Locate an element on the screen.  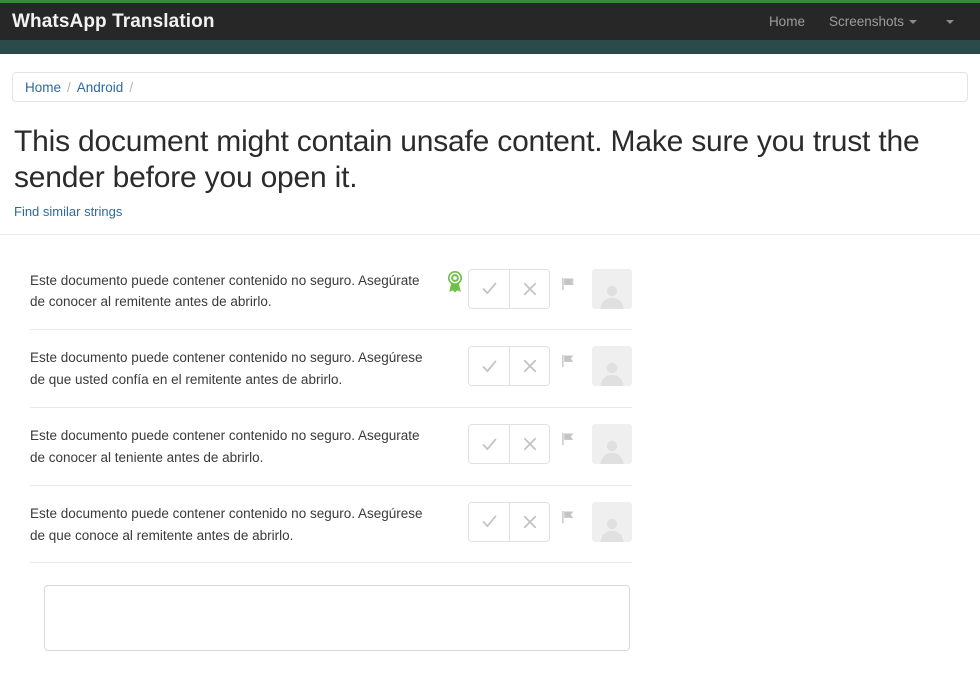
navbar-secondary-strip is located at coordinates (490, 47).